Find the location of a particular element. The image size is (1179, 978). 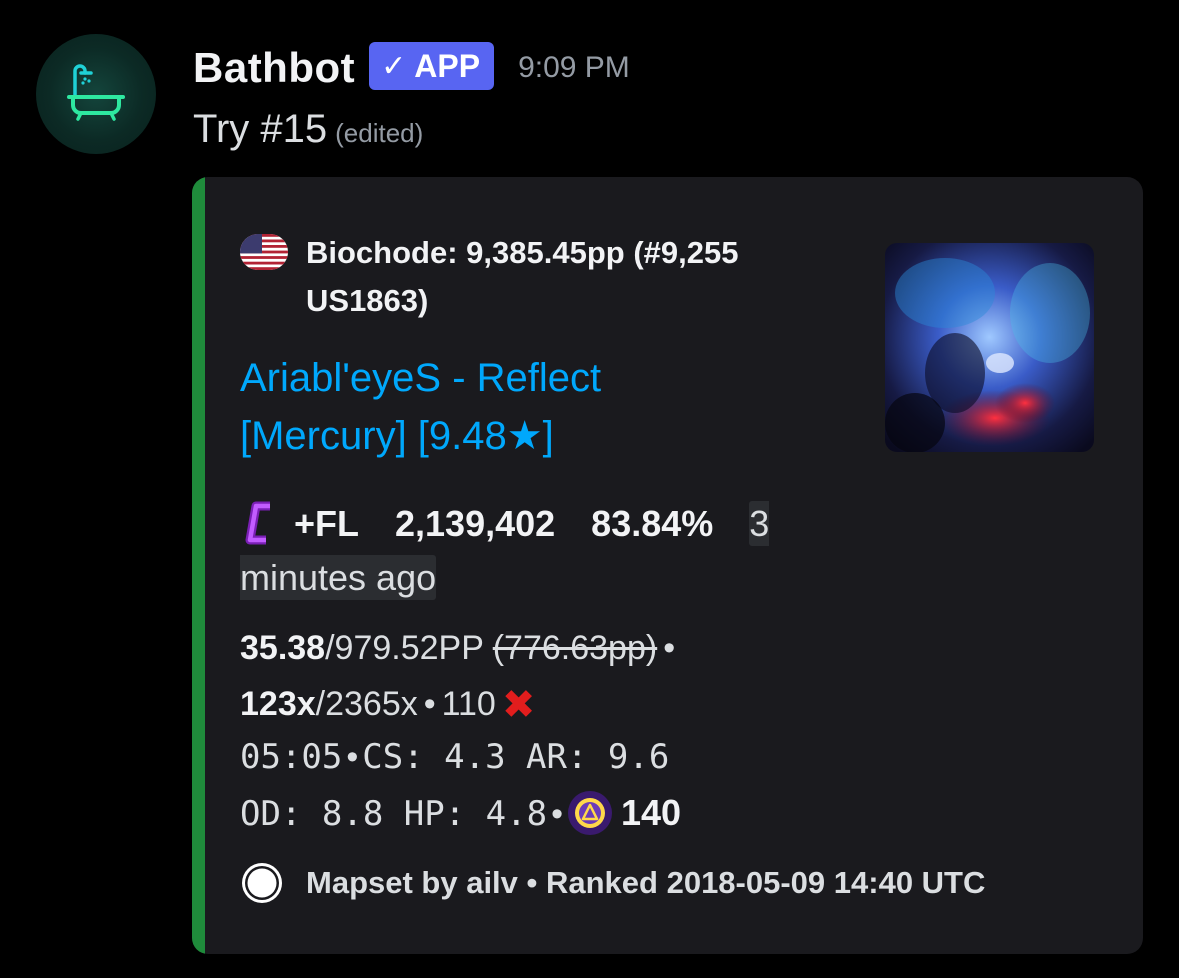

beatmap-thumbnail is located at coordinates (989, 347).